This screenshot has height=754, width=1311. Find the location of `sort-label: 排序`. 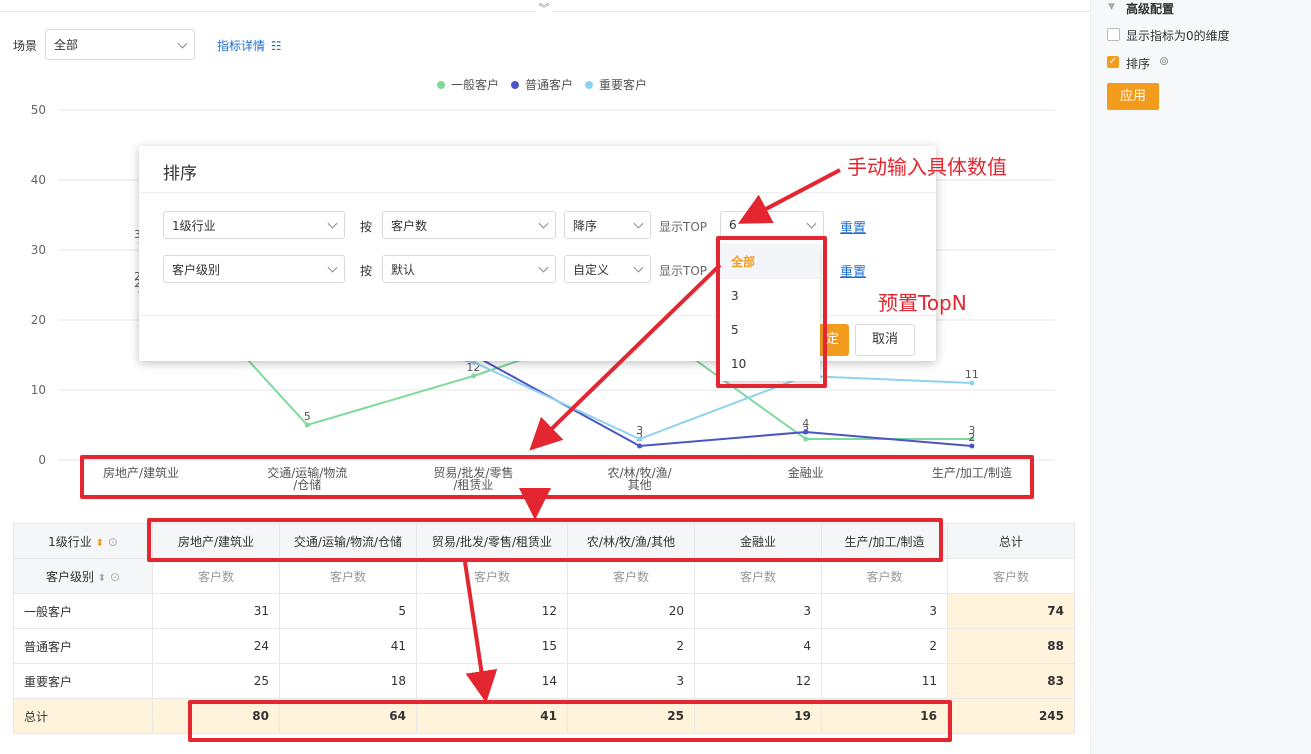

sort-label: 排序 is located at coordinates (1138, 64).